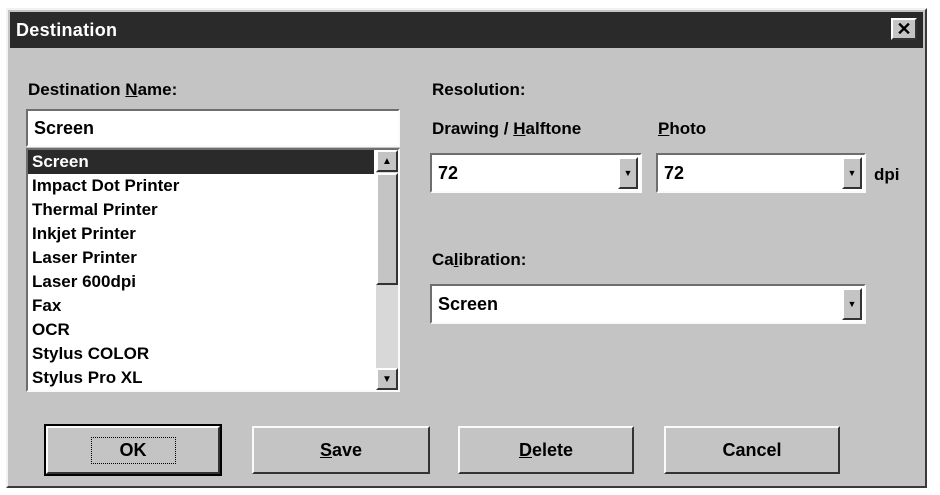  What do you see at coordinates (213, 258) in the screenshot?
I see `list-item: Laser Printer` at bounding box center [213, 258].